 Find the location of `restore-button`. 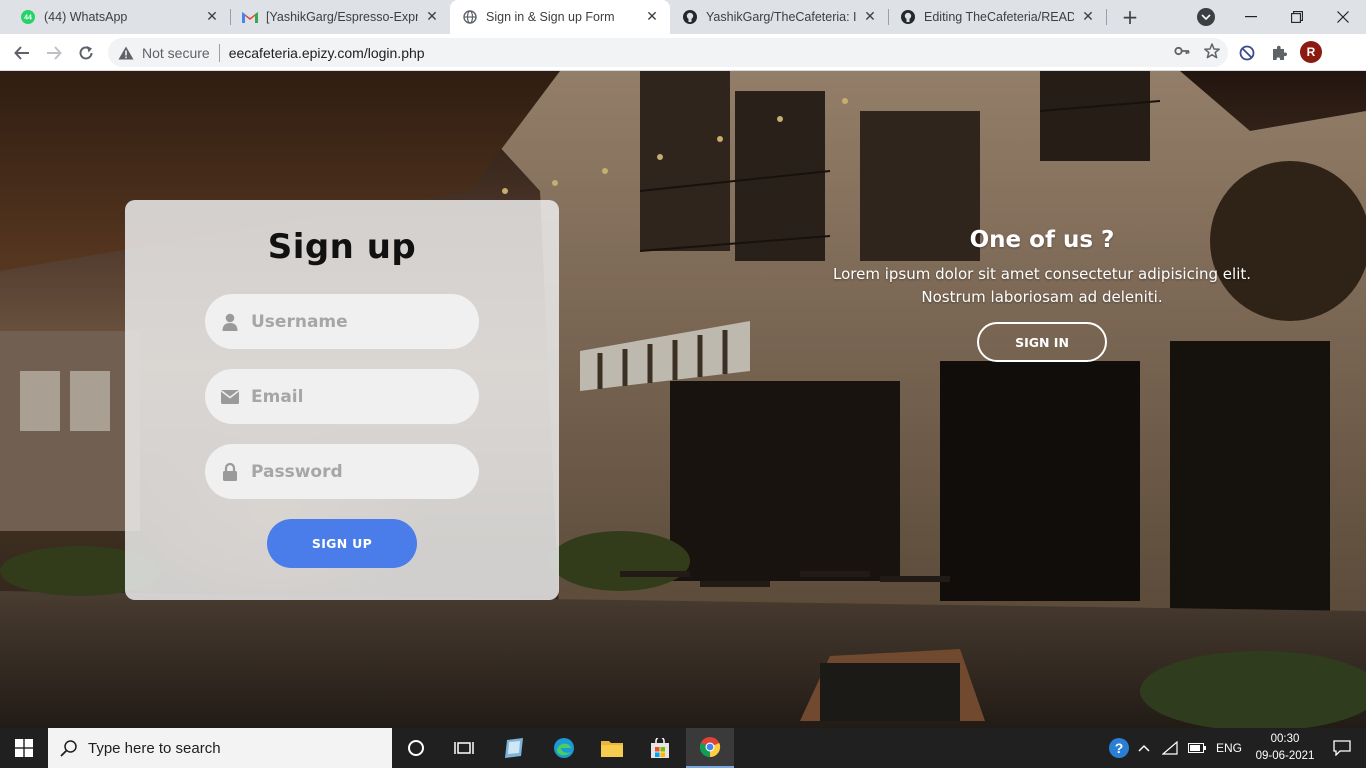

restore-button is located at coordinates (1297, 17).